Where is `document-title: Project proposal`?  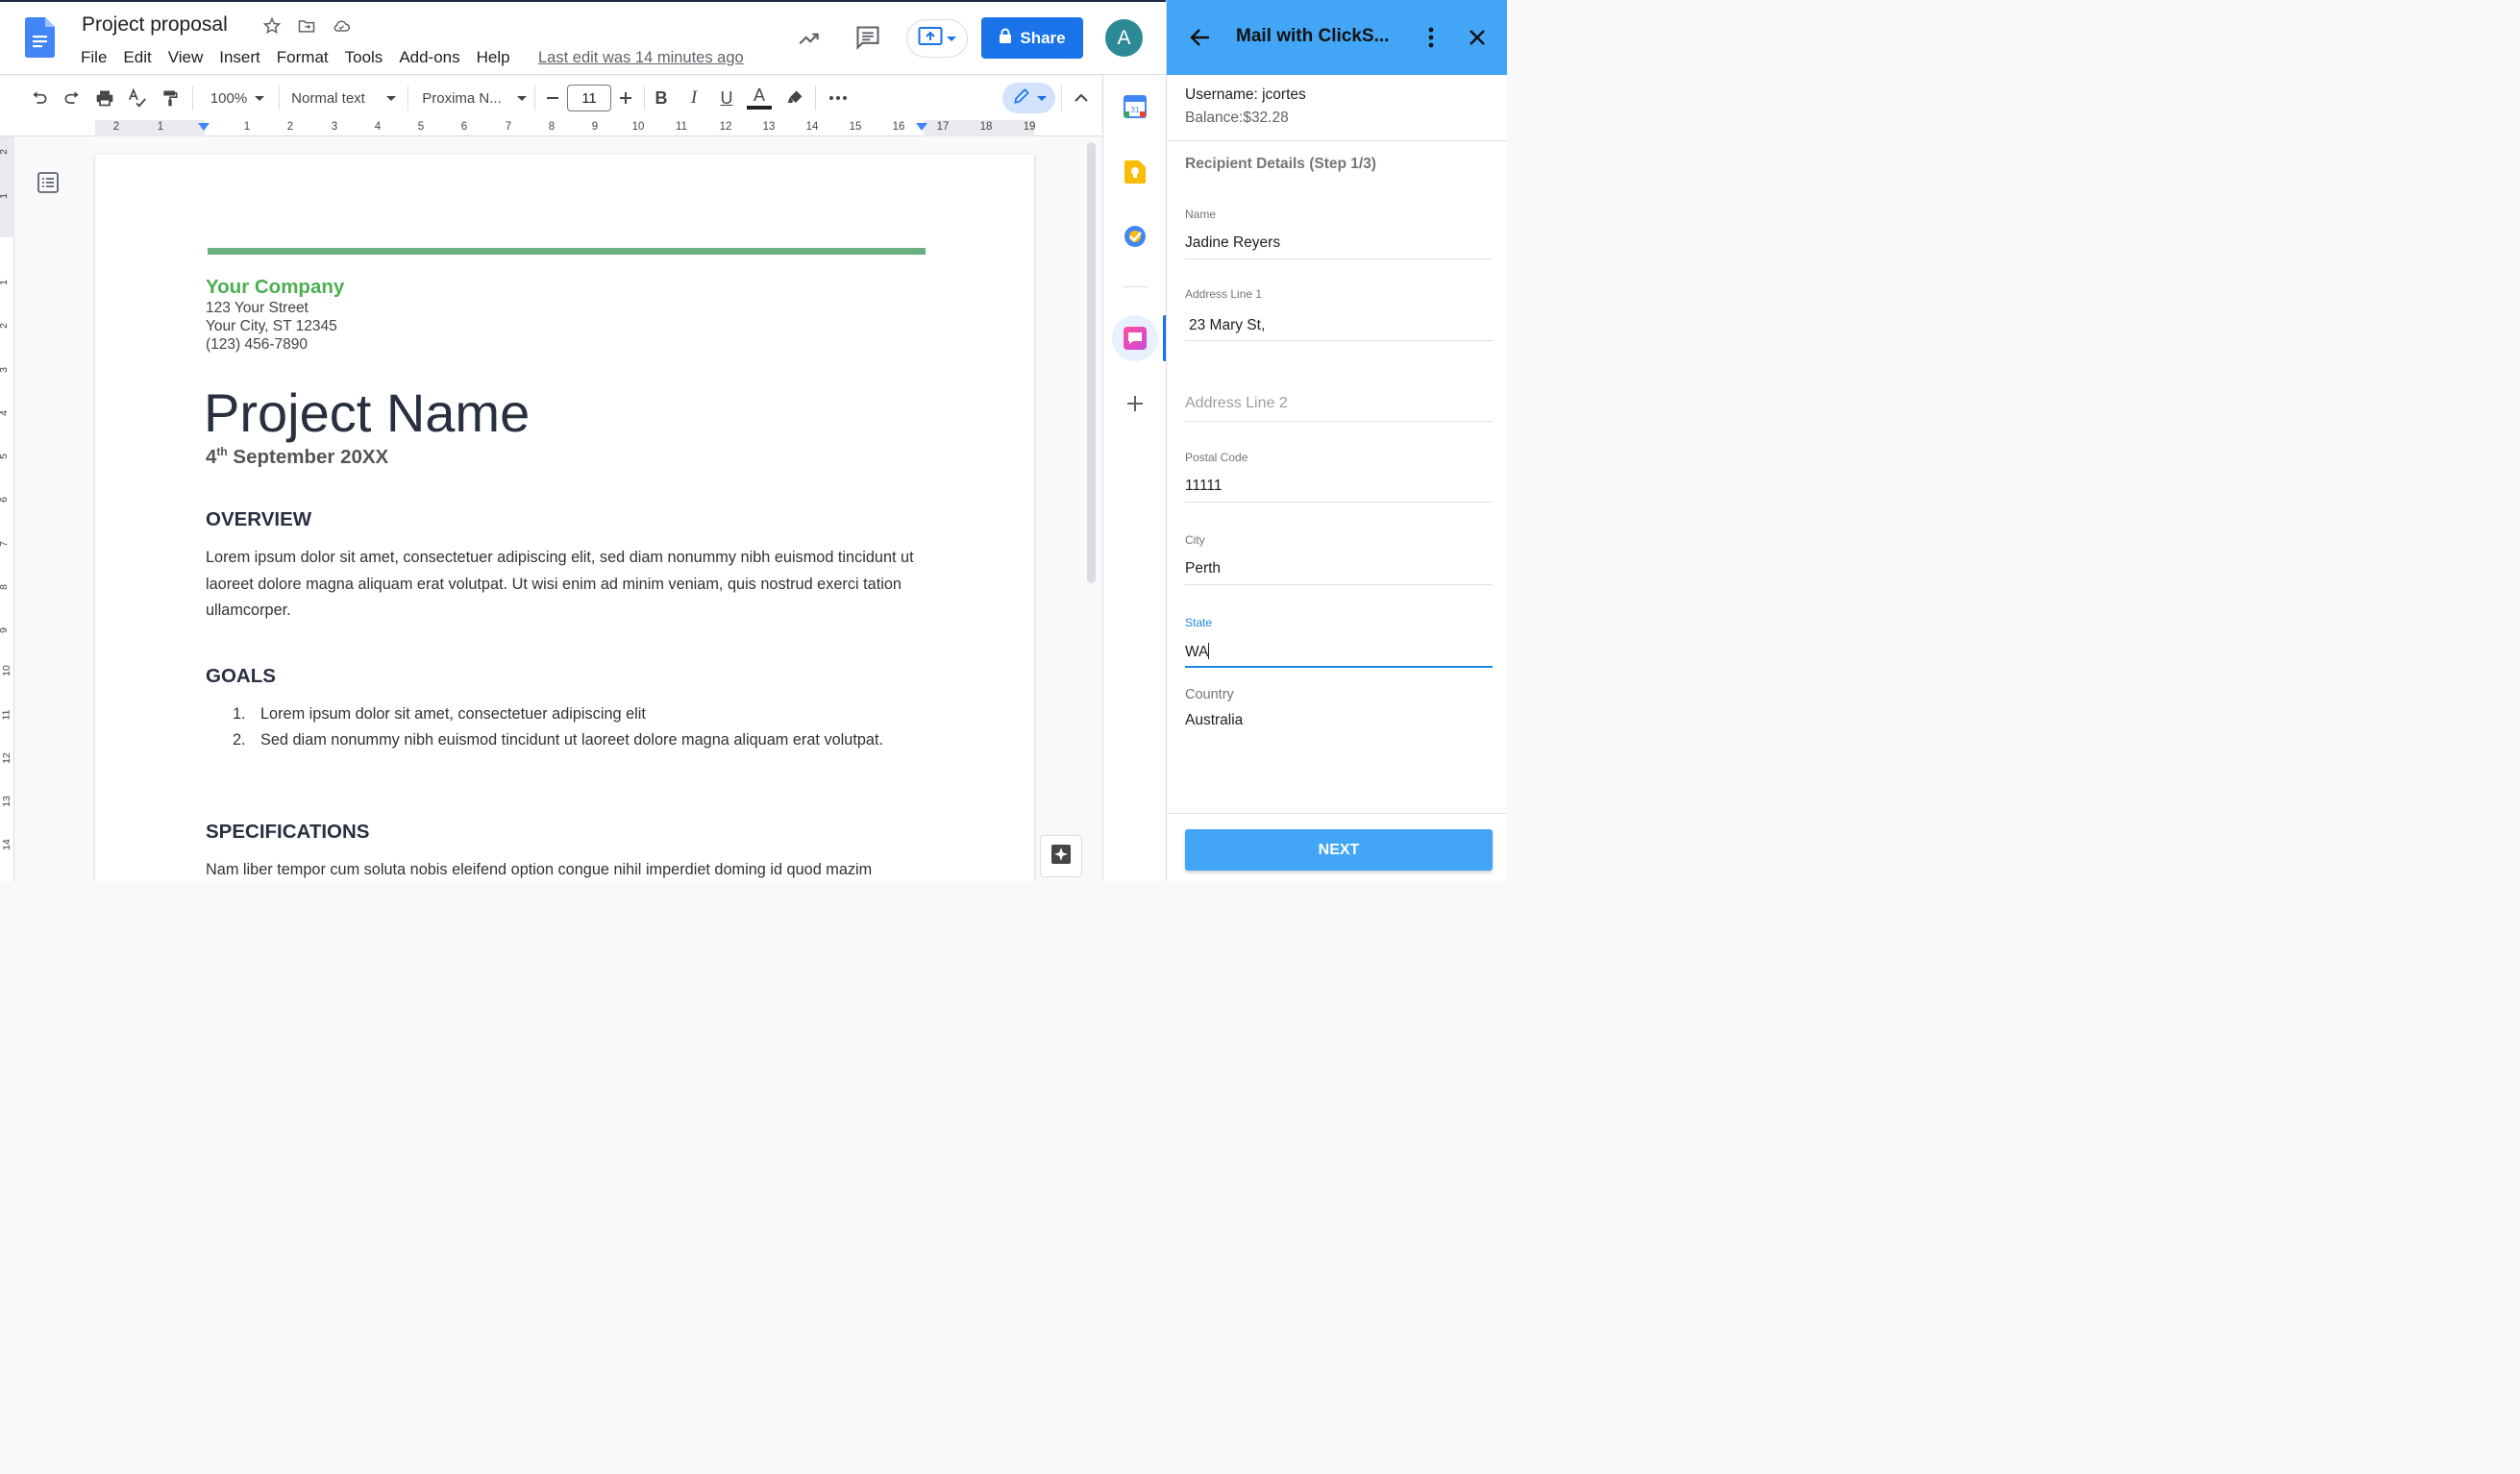 document-title: Project proposal is located at coordinates (155, 25).